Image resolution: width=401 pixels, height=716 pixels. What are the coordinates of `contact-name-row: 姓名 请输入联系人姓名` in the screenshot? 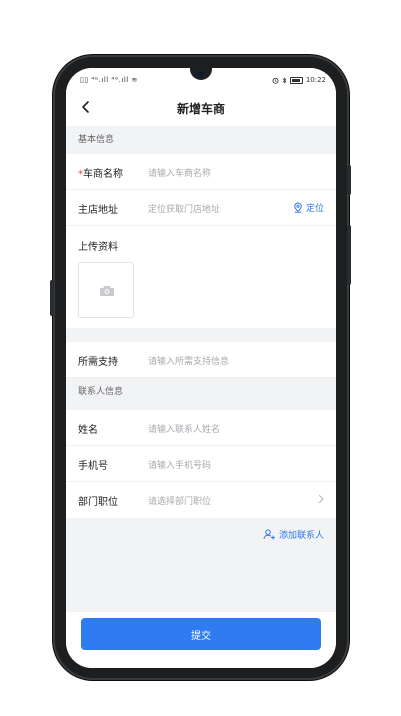 It's located at (201, 428).